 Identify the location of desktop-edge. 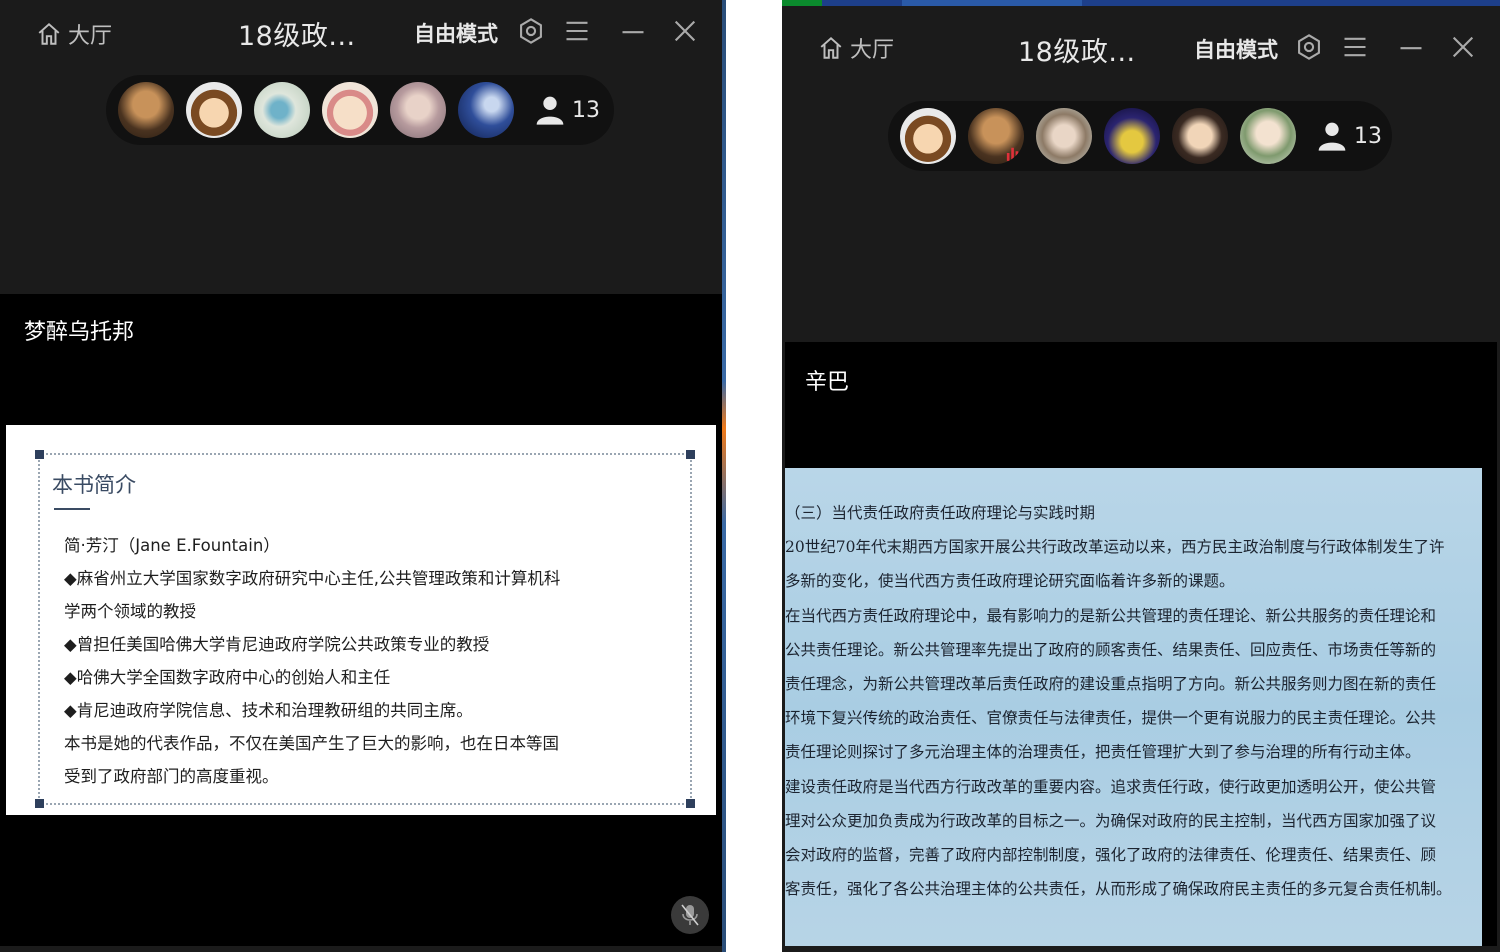
(724, 476).